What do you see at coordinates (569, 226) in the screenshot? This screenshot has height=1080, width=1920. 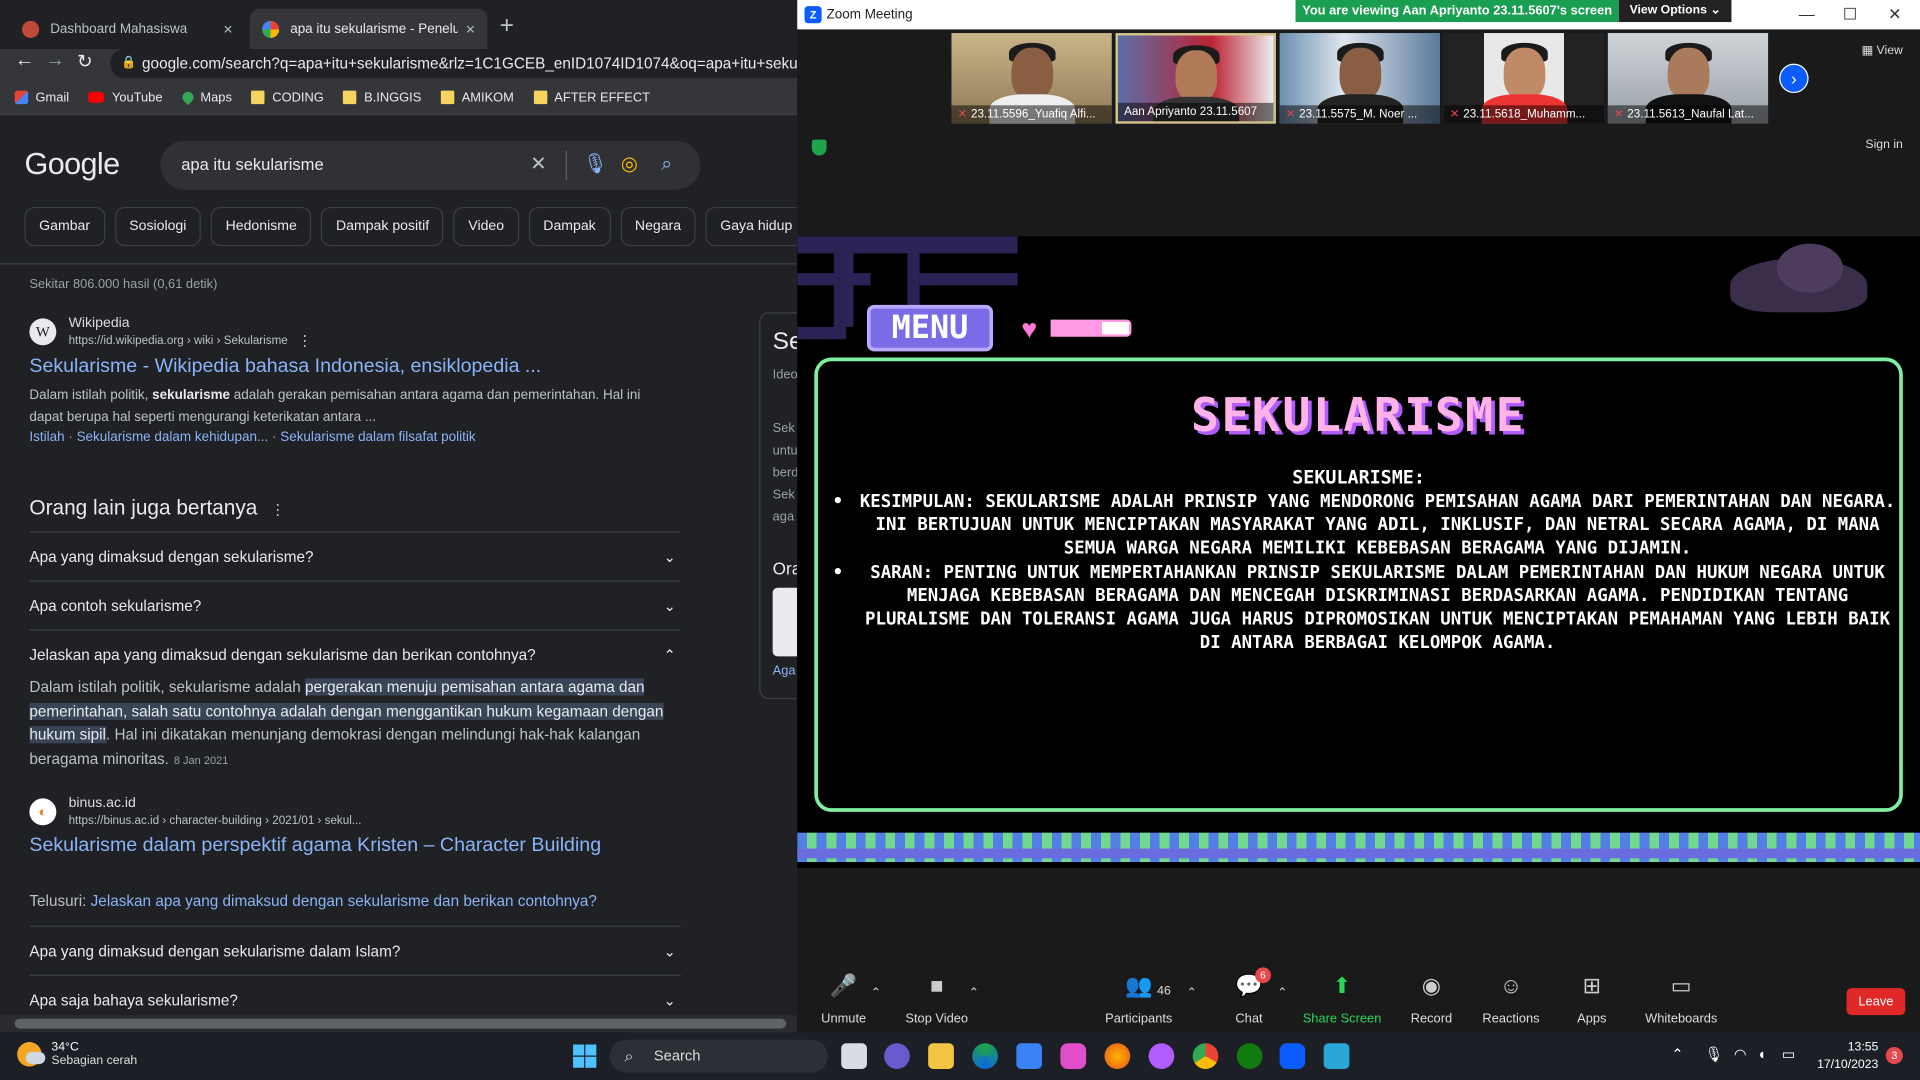 I see `chip-dampak: Dampak` at bounding box center [569, 226].